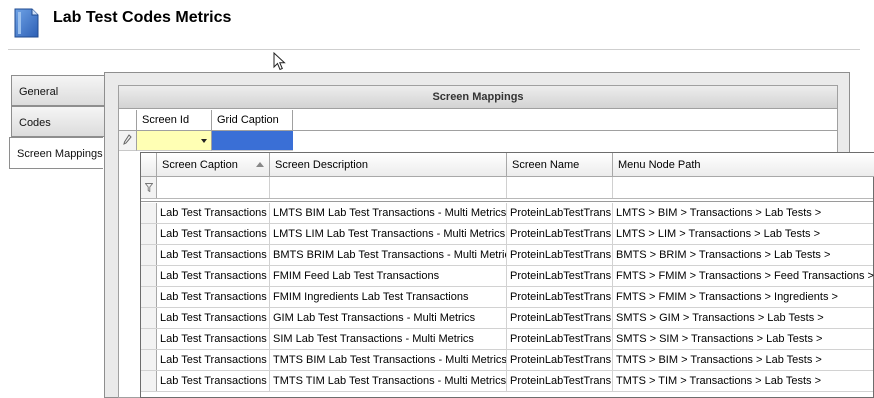 The width and height of the screenshot is (874, 398). What do you see at coordinates (388, 165) in the screenshot?
I see `column-header-screen-description: Screen Description` at bounding box center [388, 165].